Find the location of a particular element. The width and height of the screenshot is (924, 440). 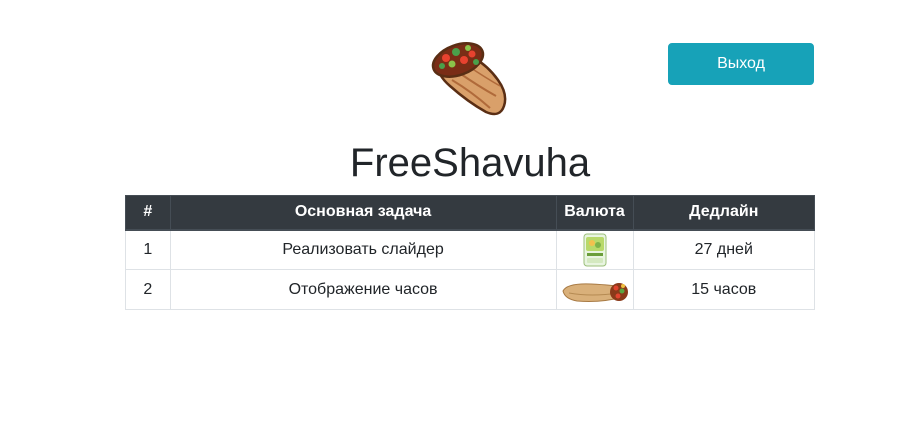

shawarma-roll-icon is located at coordinates (594, 292).